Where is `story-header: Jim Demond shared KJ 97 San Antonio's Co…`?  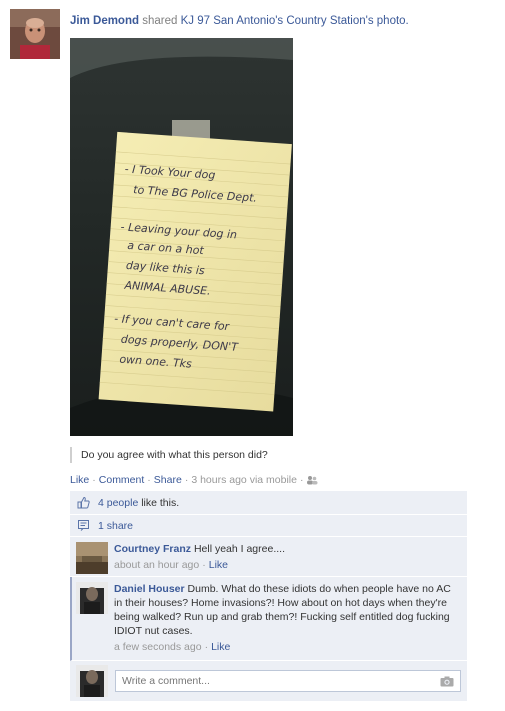 story-header: Jim Demond shared KJ 97 San Antonio's Co… is located at coordinates (239, 21).